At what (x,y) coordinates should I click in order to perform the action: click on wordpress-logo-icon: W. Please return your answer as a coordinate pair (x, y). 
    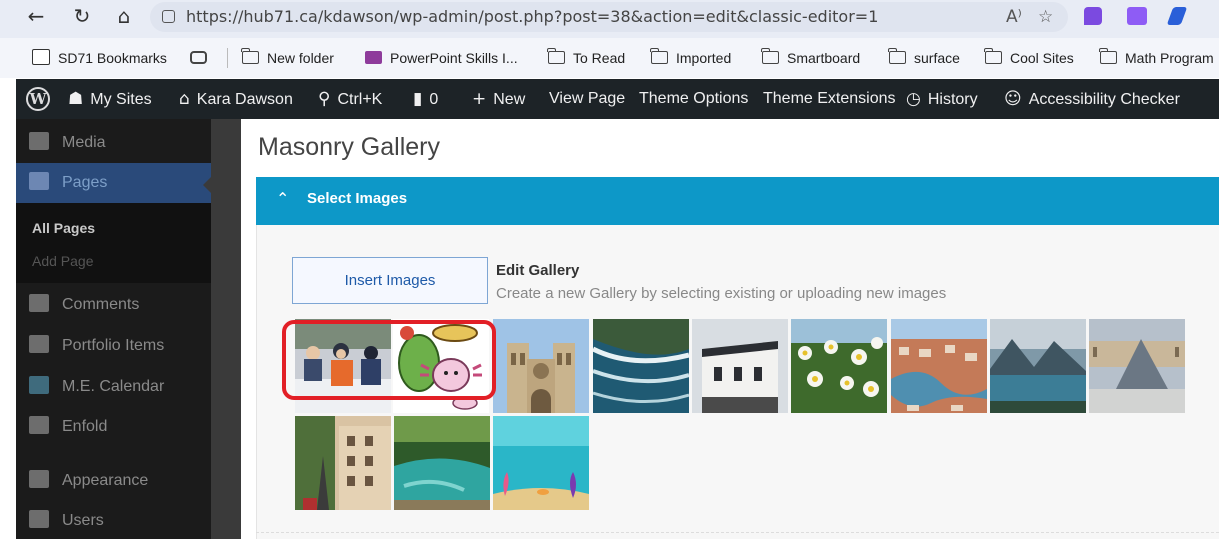
    Looking at the image, I should click on (38, 99).